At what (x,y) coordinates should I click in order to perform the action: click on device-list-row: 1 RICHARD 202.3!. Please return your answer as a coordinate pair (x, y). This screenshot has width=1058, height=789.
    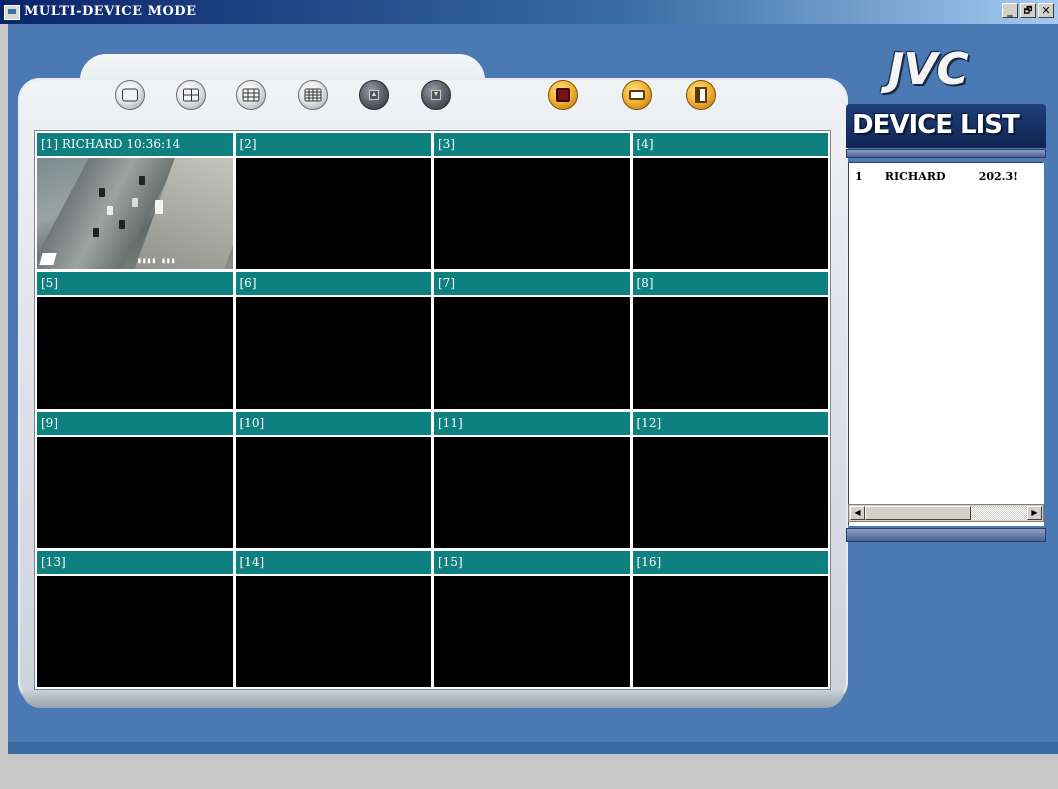
    Looking at the image, I should click on (936, 176).